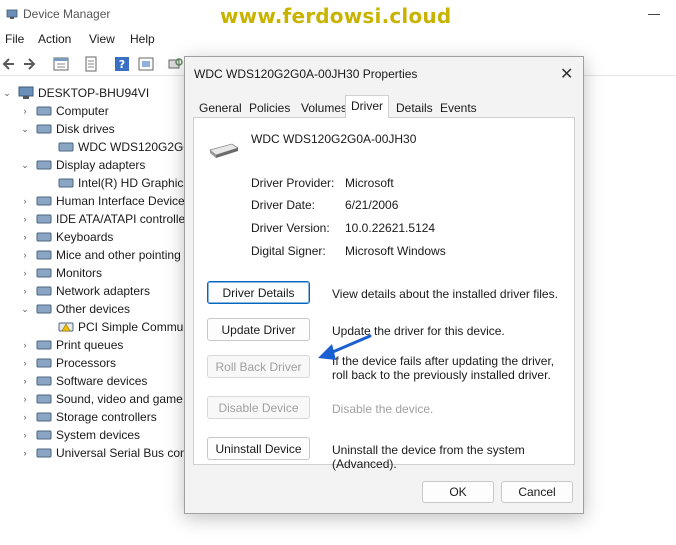  Describe the element at coordinates (61, 64) in the screenshot. I see `properties-view-icon` at that location.